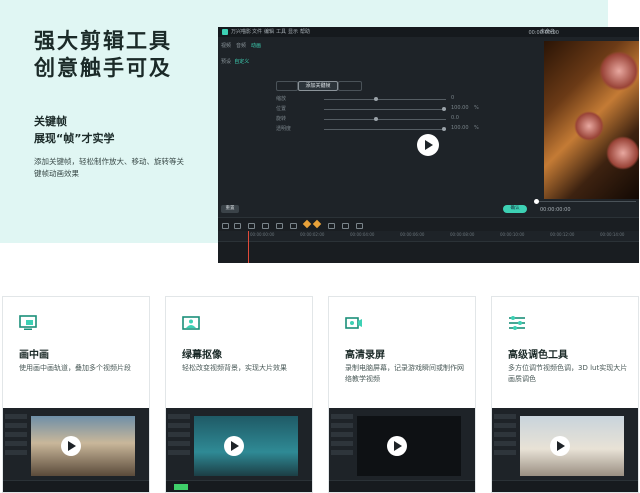 The height and width of the screenshot is (493, 640). What do you see at coordinates (350, 86) in the screenshot?
I see `next-keyframe-button` at bounding box center [350, 86].